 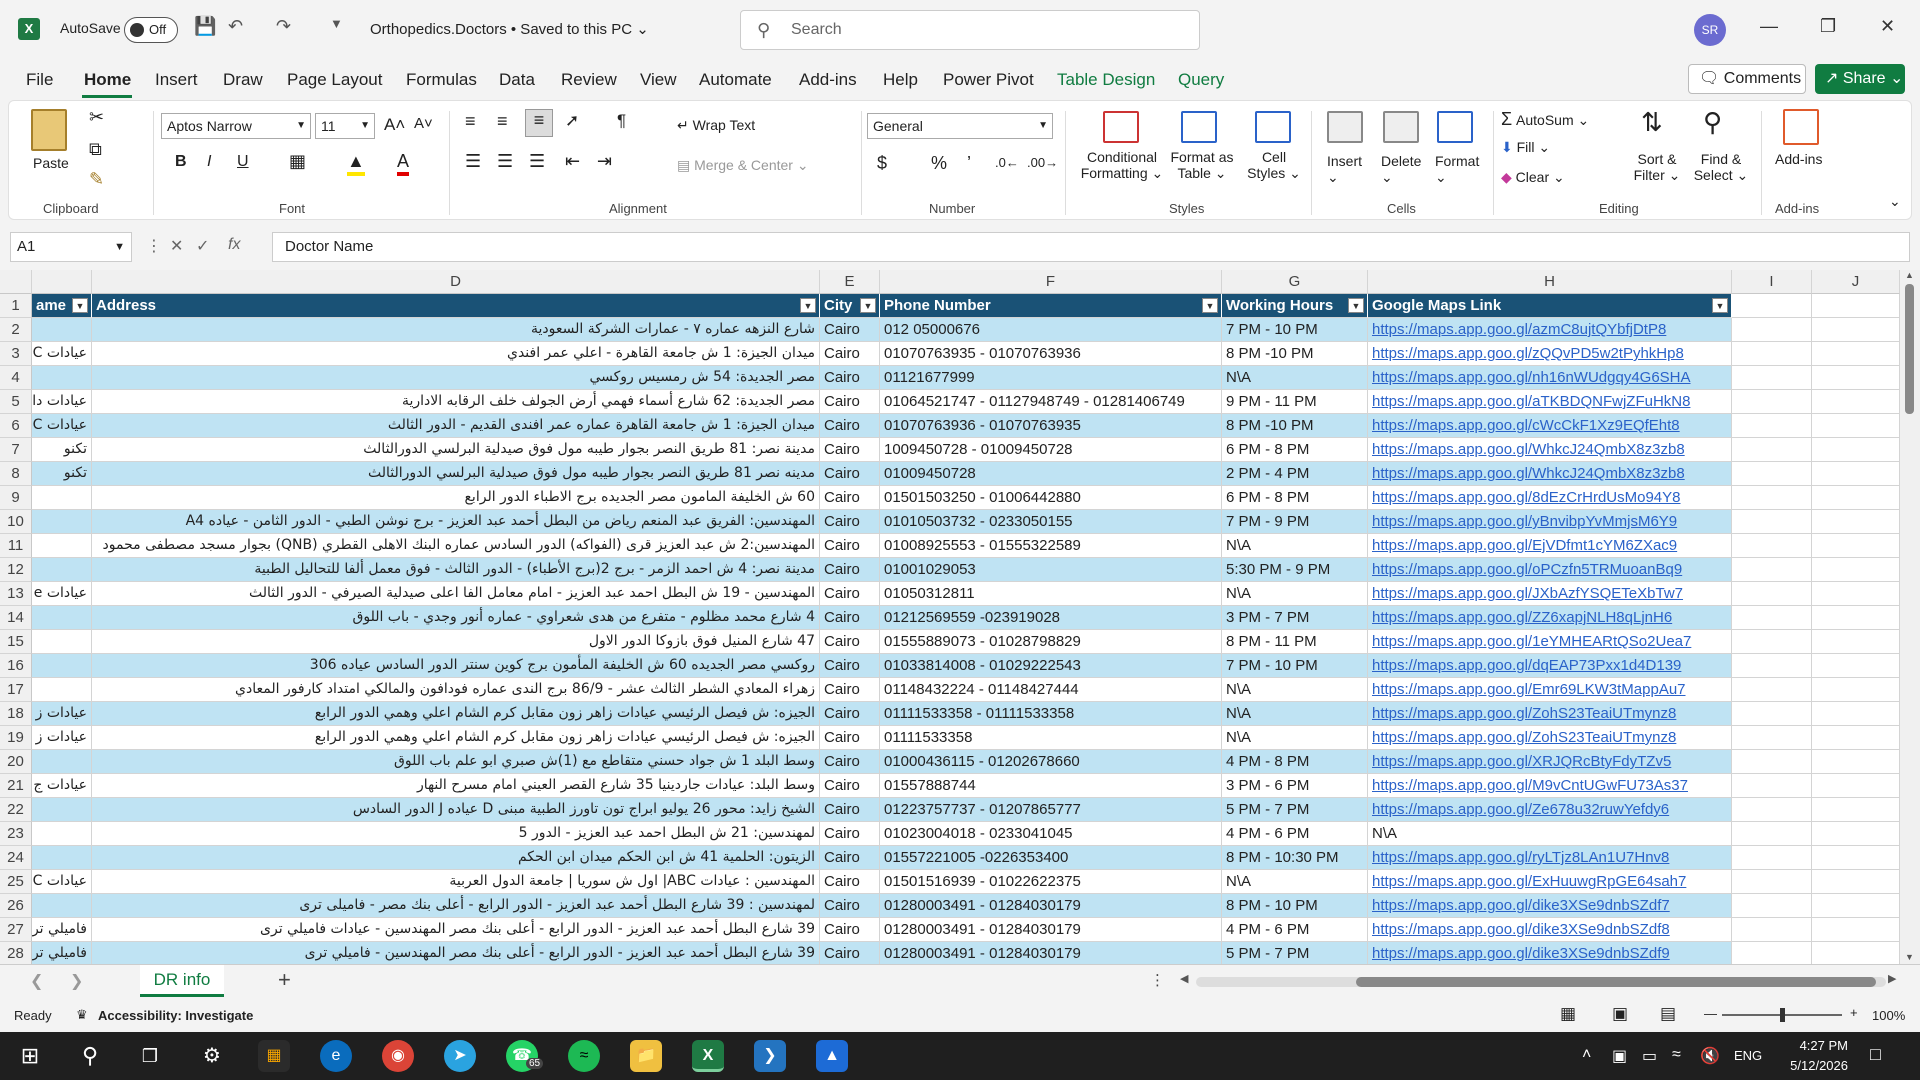 What do you see at coordinates (181, 162) in the screenshot?
I see `bold-icon: B` at bounding box center [181, 162].